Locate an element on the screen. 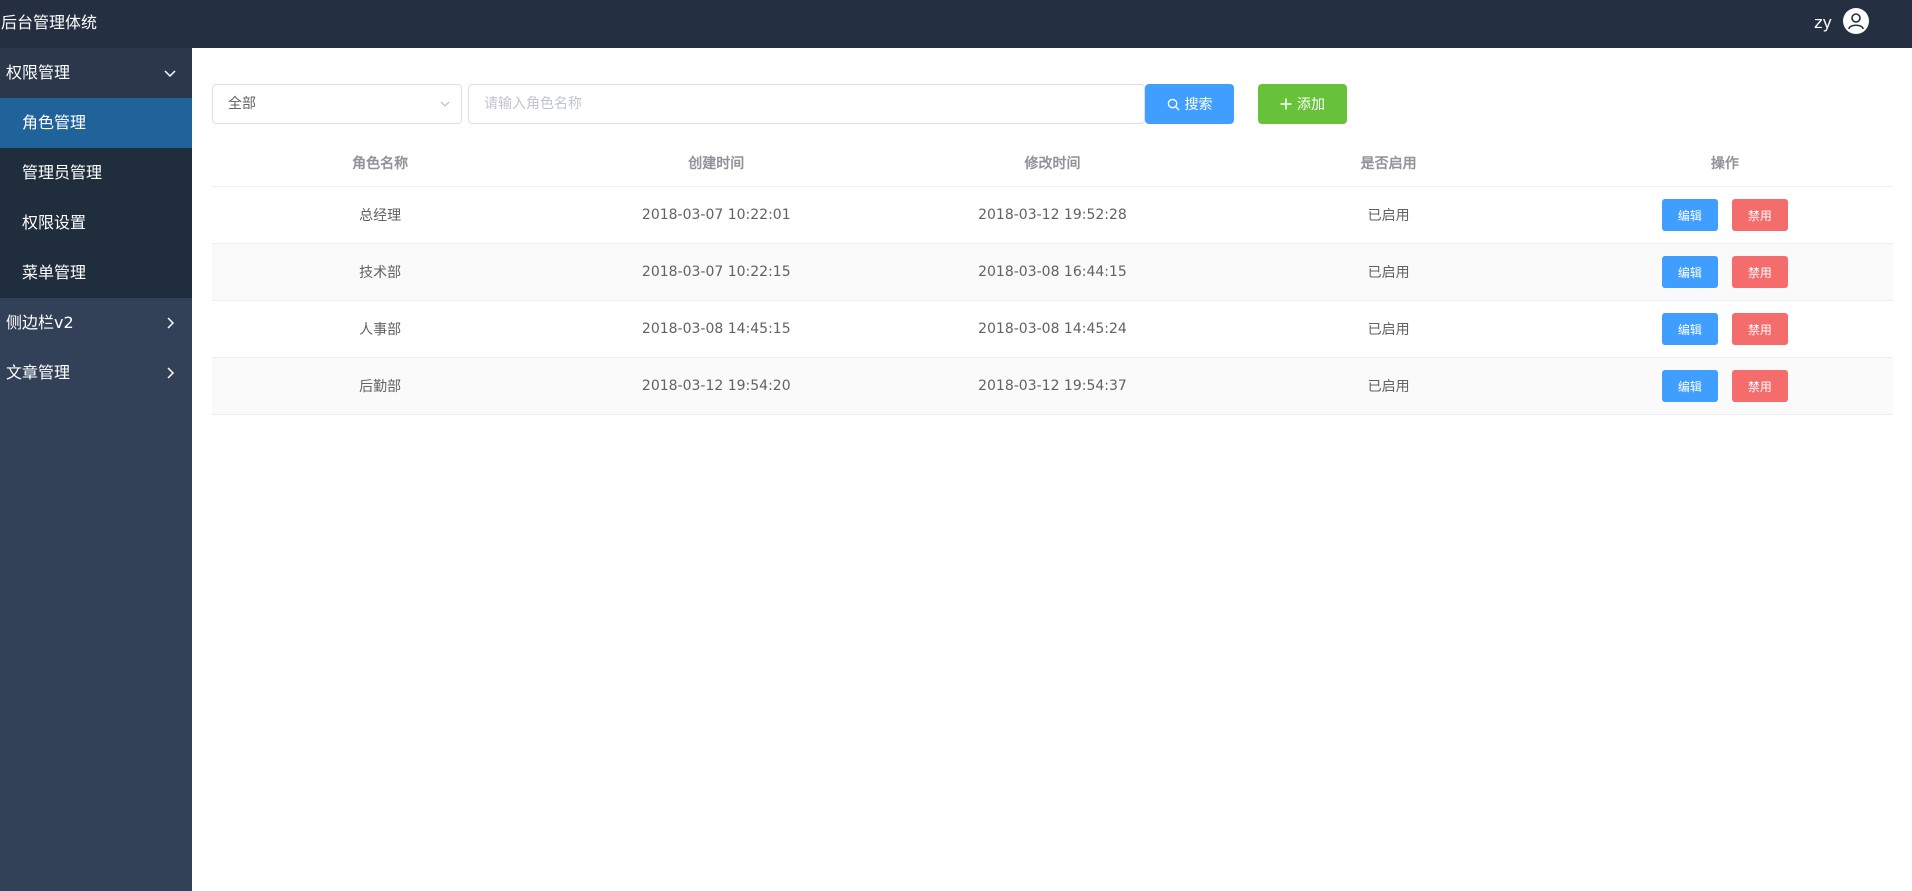  user-name: zy is located at coordinates (1823, 24).